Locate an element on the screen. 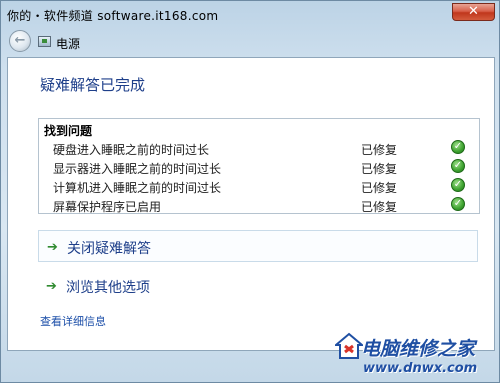  title-bar: 你的・软件频道 software.it168.com ✕ is located at coordinates (250, 15).